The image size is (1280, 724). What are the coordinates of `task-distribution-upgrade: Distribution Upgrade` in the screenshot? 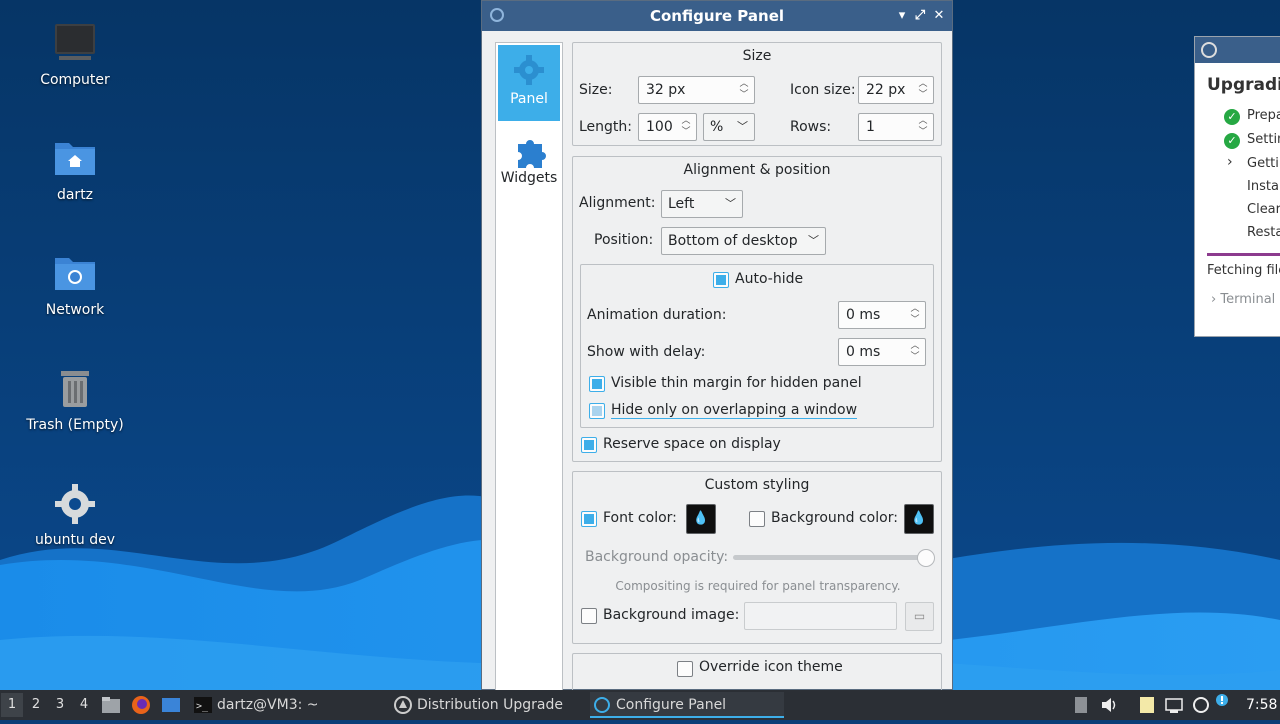 It's located at (486, 705).